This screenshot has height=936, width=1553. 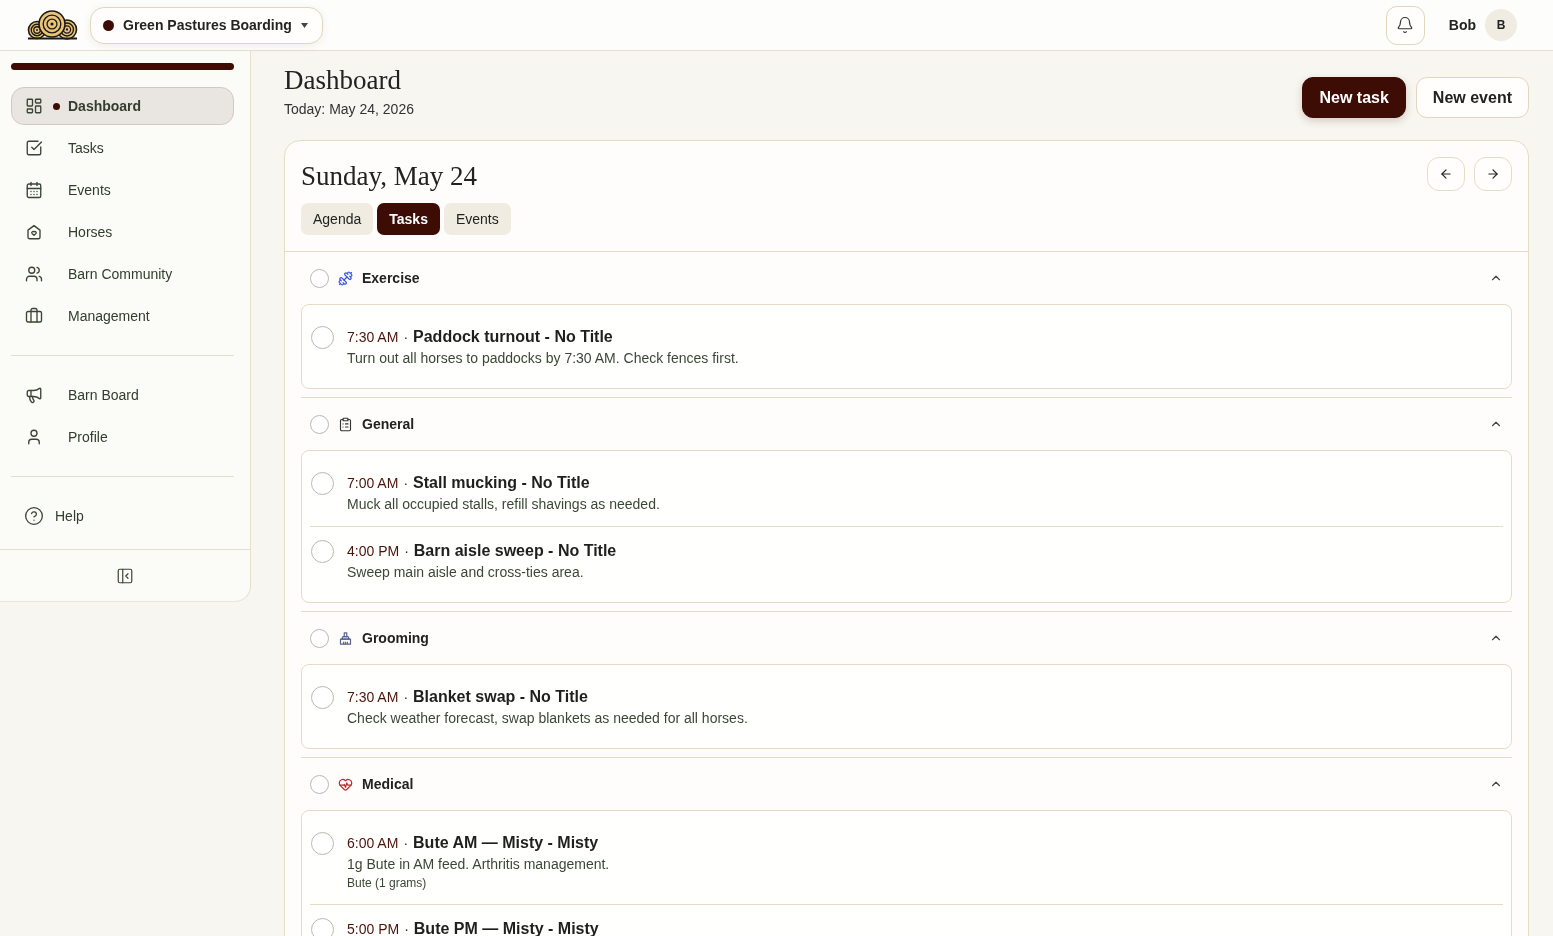 What do you see at coordinates (408, 219) in the screenshot?
I see `view-tab: Tasks` at bounding box center [408, 219].